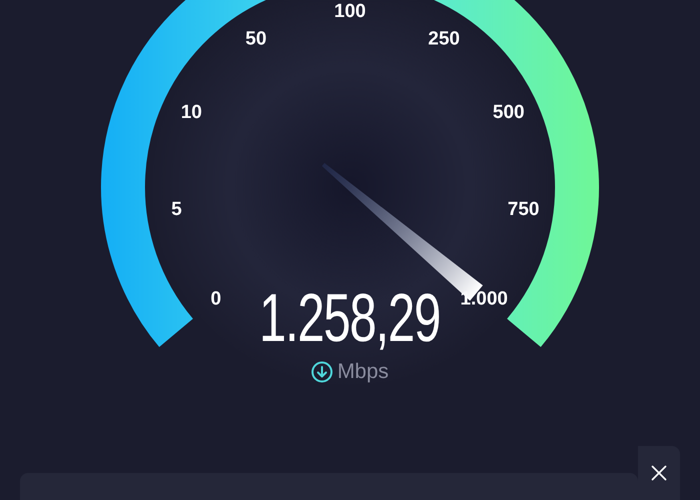 Image resolution: width=700 pixels, height=500 pixels. What do you see at coordinates (444, 39) in the screenshot?
I see `tick-label: 250` at bounding box center [444, 39].